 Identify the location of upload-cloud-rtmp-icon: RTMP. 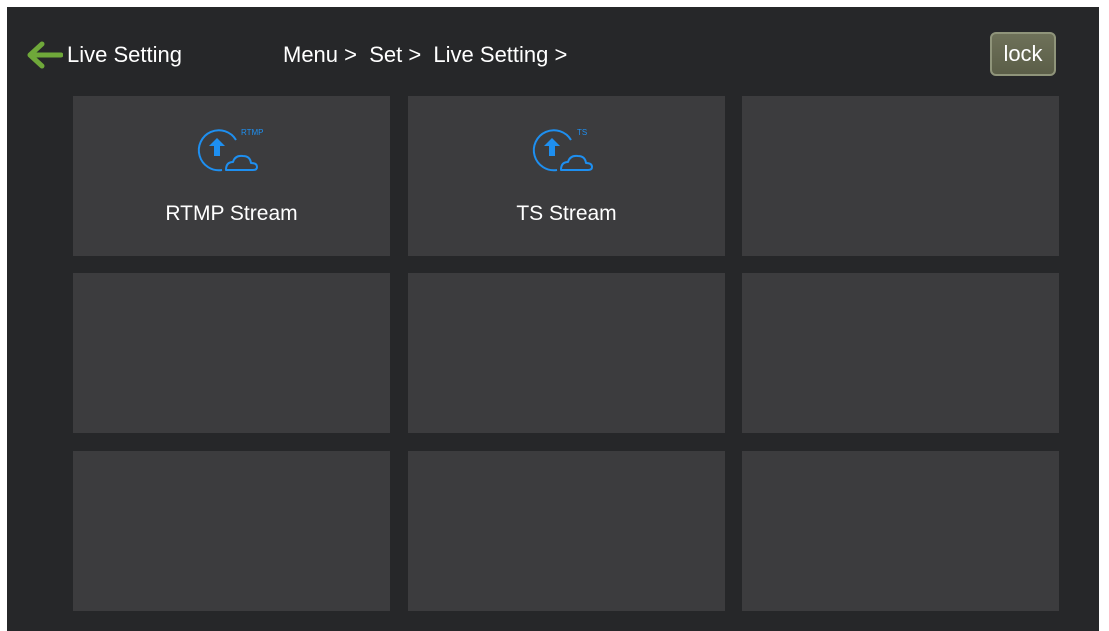
(230, 150).